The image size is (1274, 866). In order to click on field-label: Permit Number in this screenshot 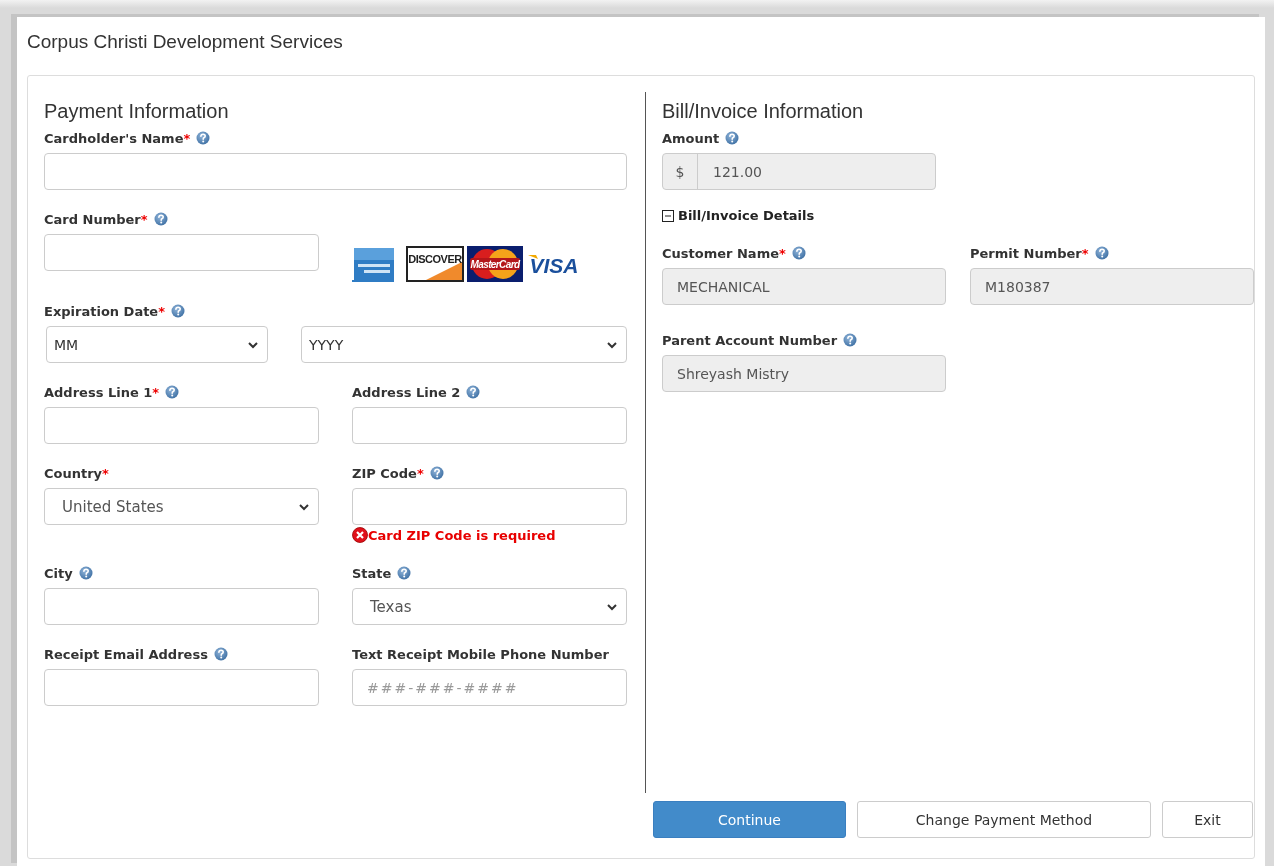, I will do `click(1026, 253)`.